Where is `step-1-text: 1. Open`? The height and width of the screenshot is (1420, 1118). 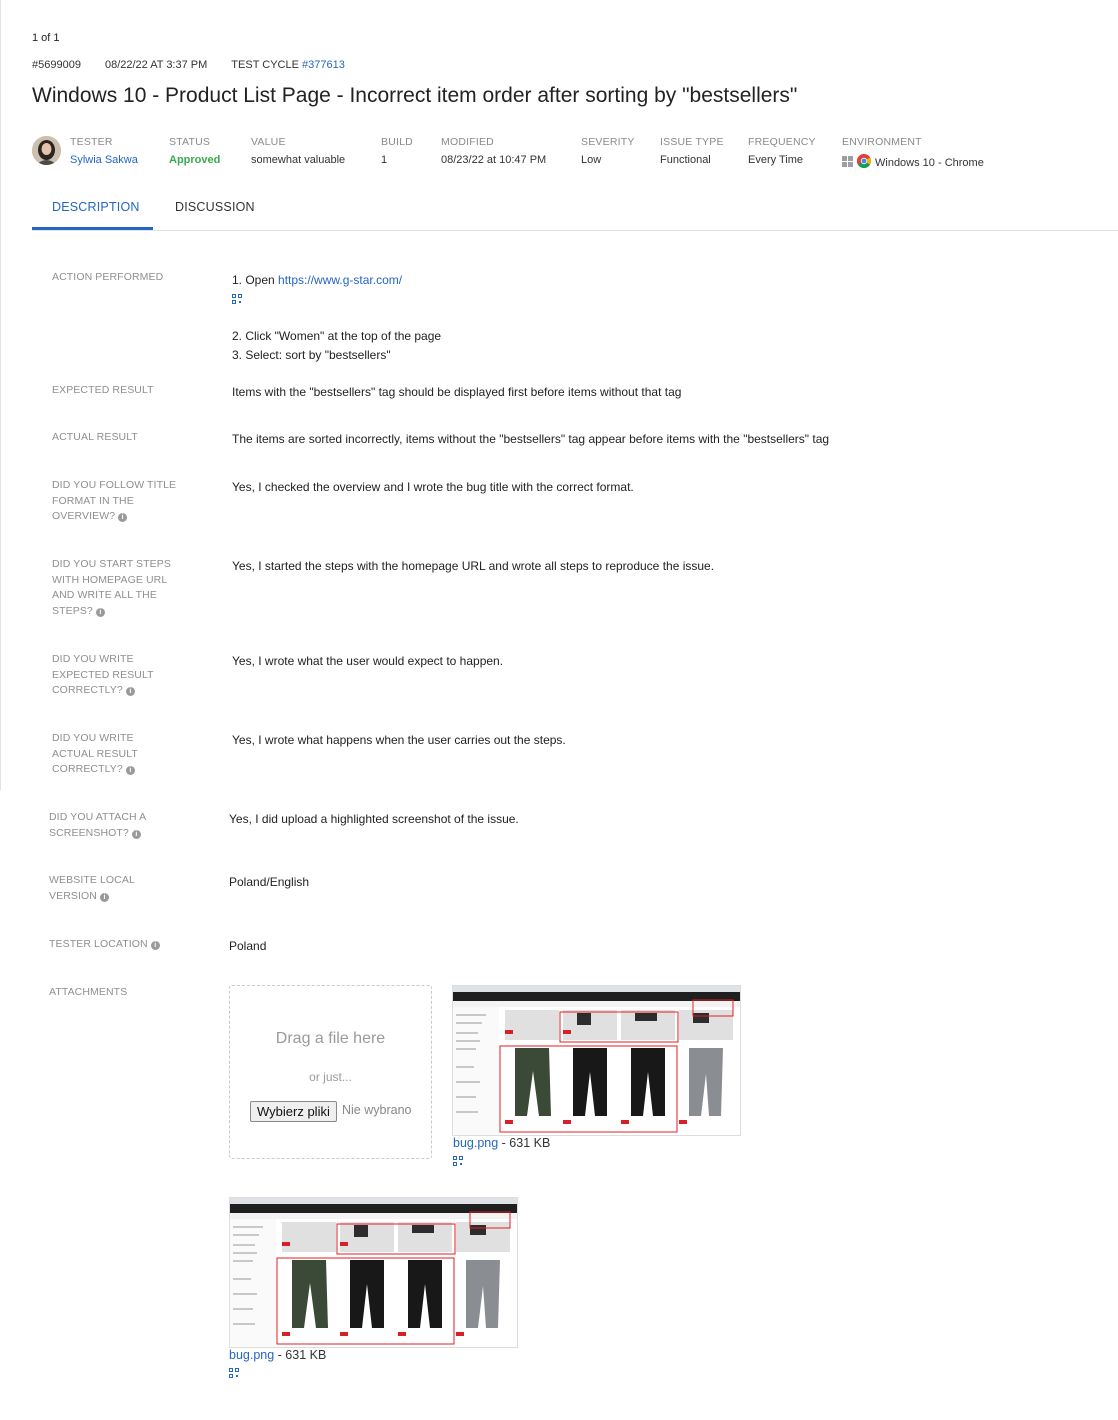 step-1-text: 1. Open is located at coordinates (255, 280).